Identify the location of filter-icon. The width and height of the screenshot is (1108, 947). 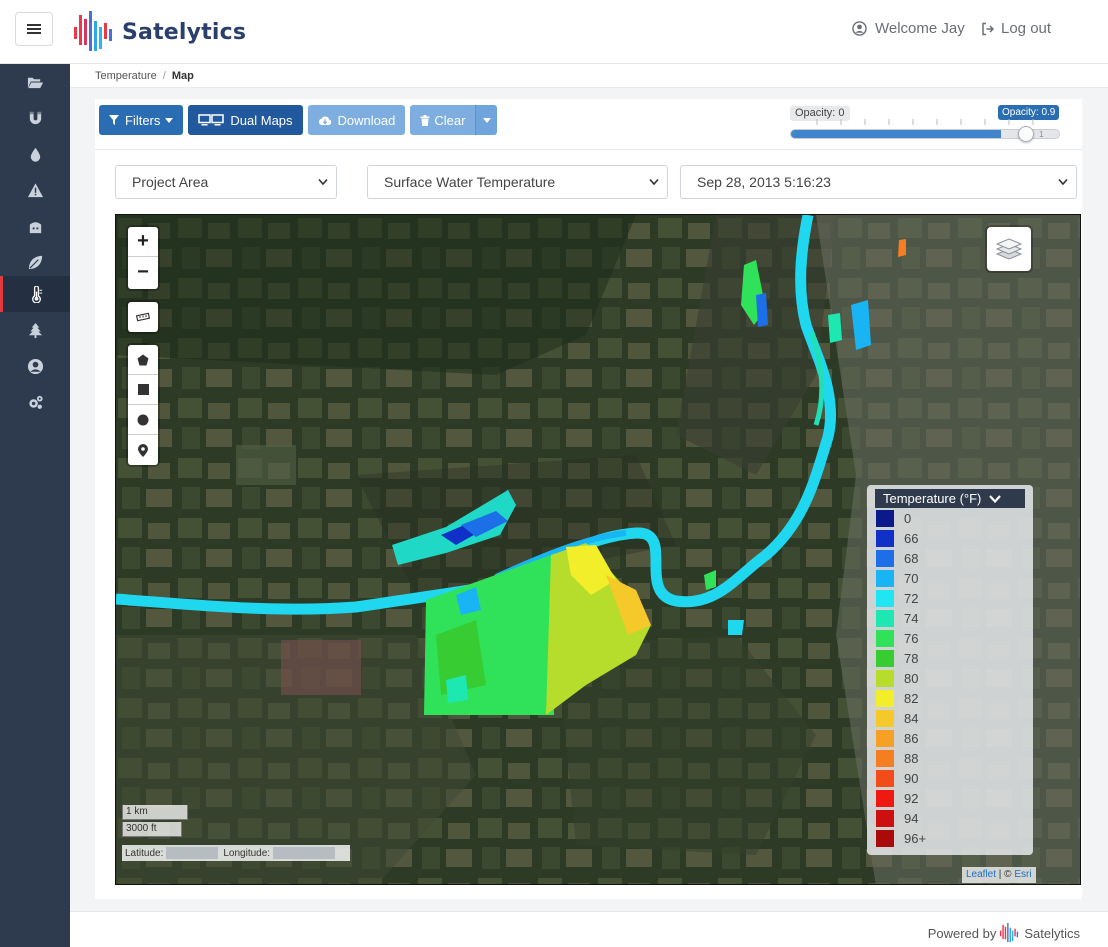
(114, 120).